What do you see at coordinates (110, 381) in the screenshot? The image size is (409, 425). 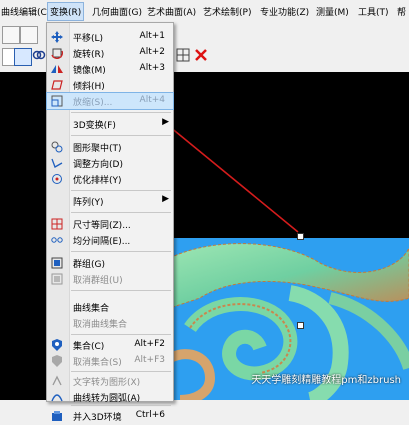 I see `menu-item-text-to-shape: 文字转为图形(X)` at bounding box center [110, 381].